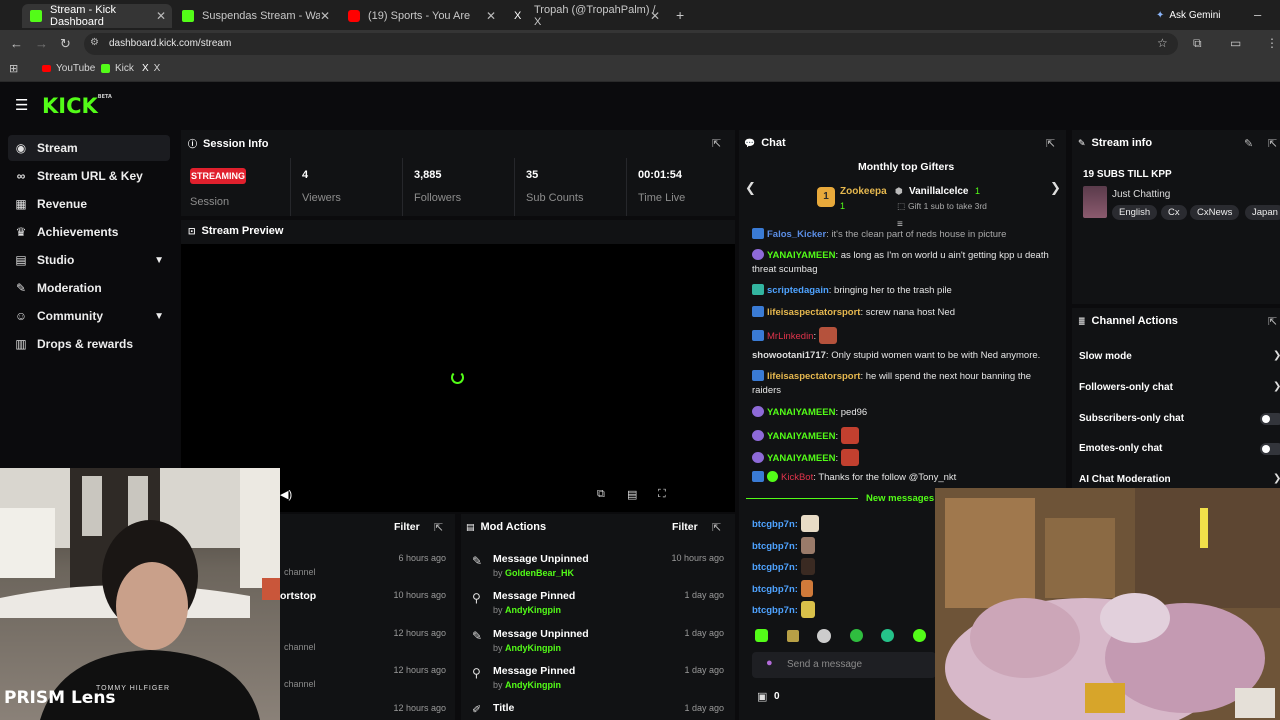 This screenshot has height=720, width=1280. I want to click on browser-tab-youtube-sports: (19) Sports - You Are The R ✕, so click(421, 16).